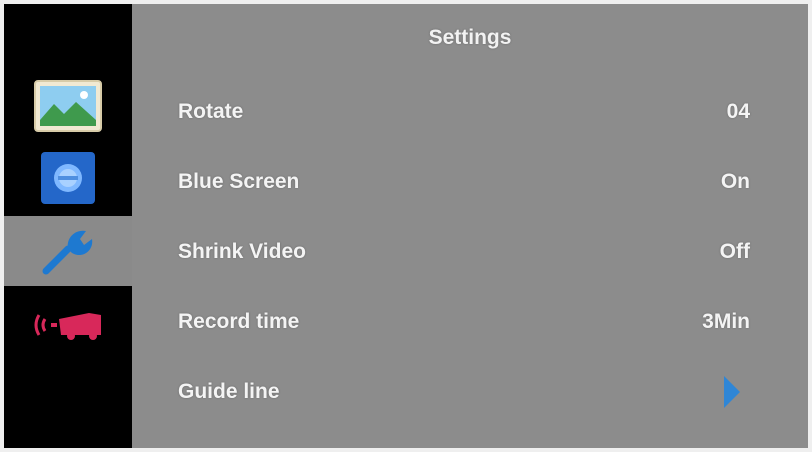 The width and height of the screenshot is (812, 452). What do you see at coordinates (738, 111) in the screenshot?
I see `setting-value: 04` at bounding box center [738, 111].